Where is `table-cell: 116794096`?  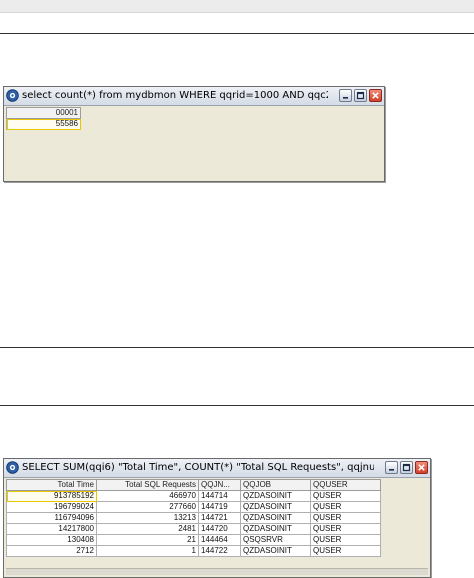
table-cell: 116794096 is located at coordinates (51, 518).